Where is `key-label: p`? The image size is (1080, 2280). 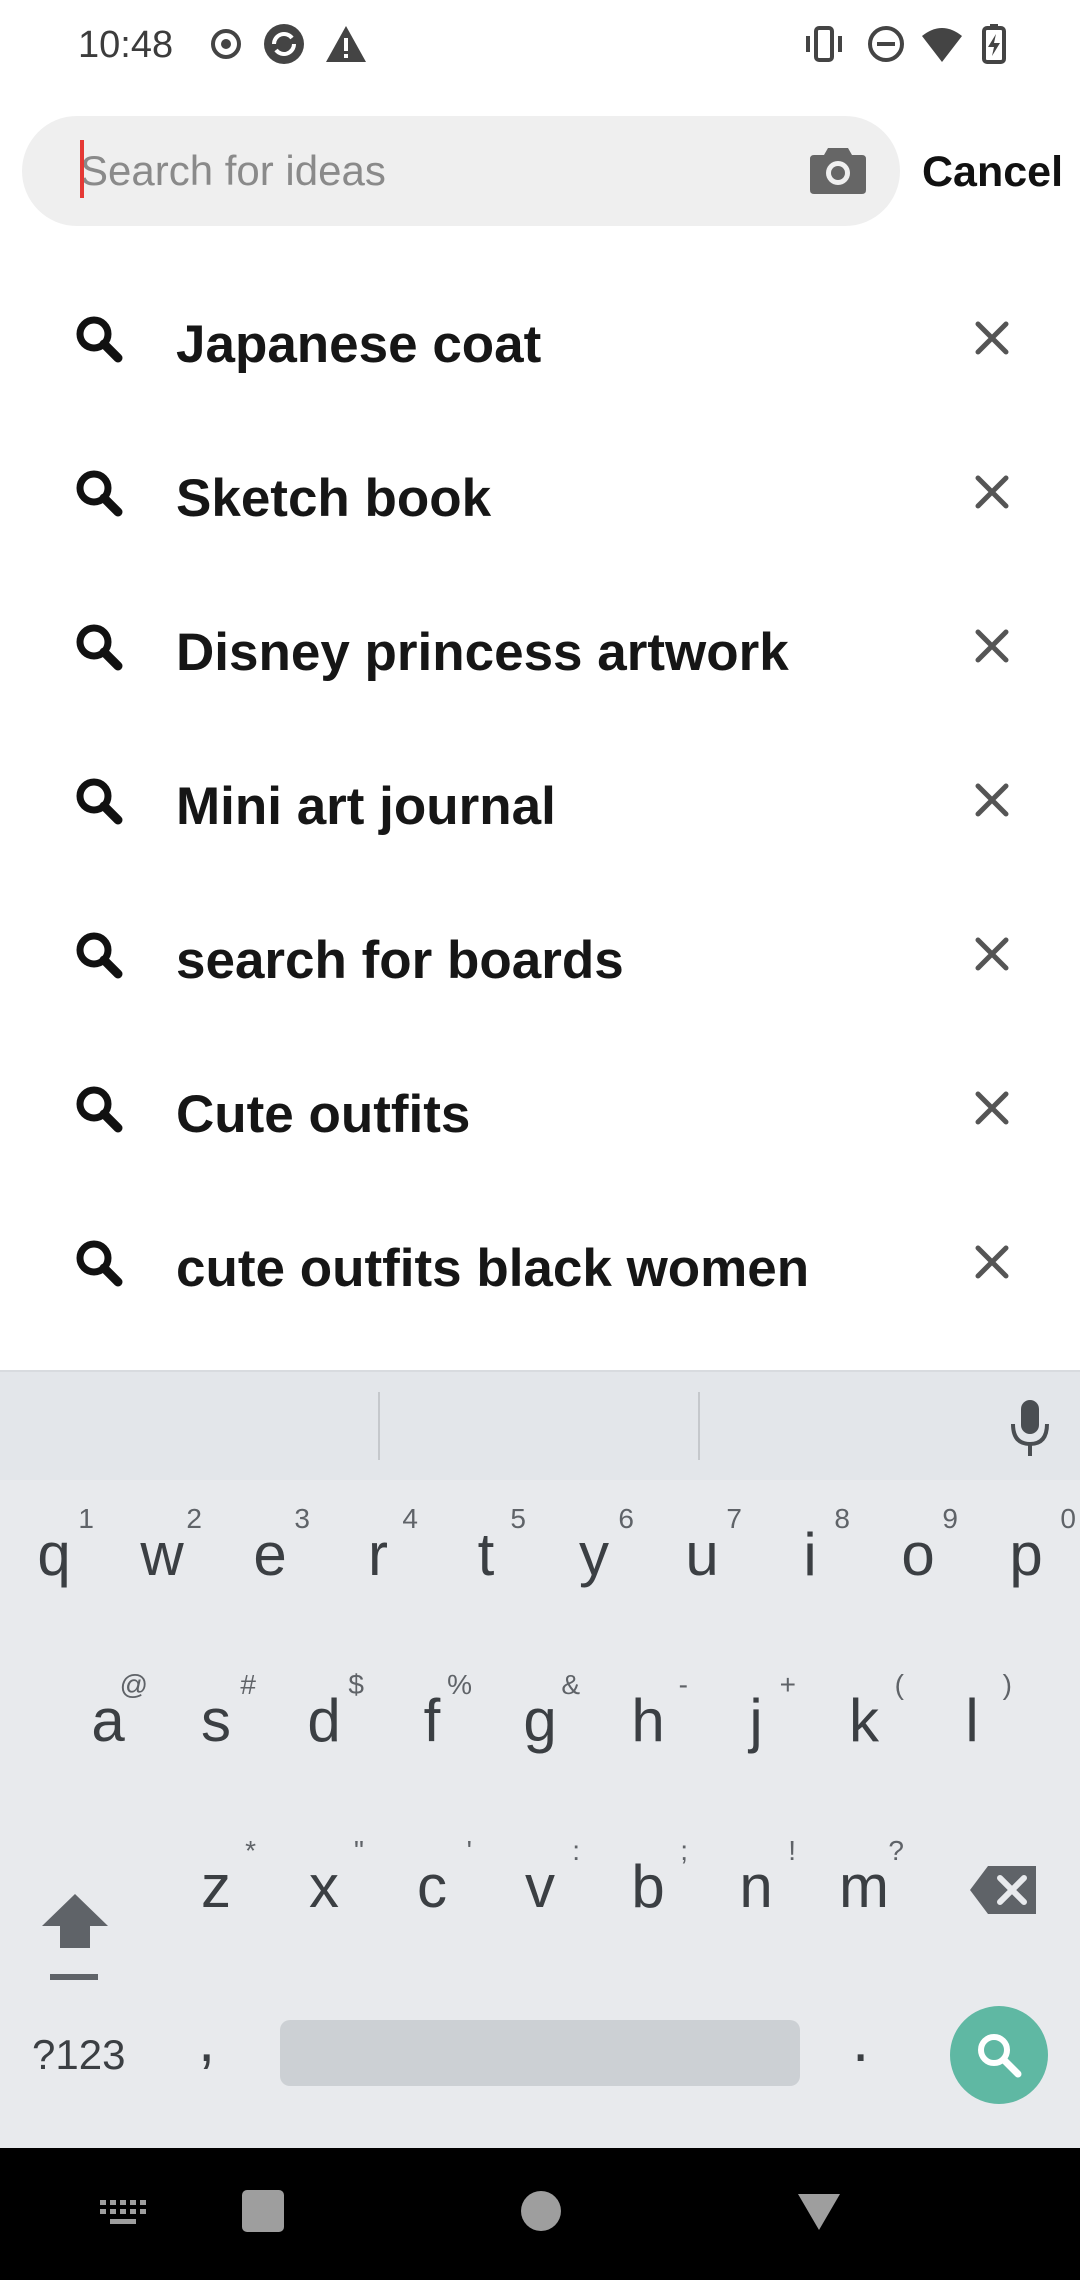
key-label: p is located at coordinates (1026, 1554).